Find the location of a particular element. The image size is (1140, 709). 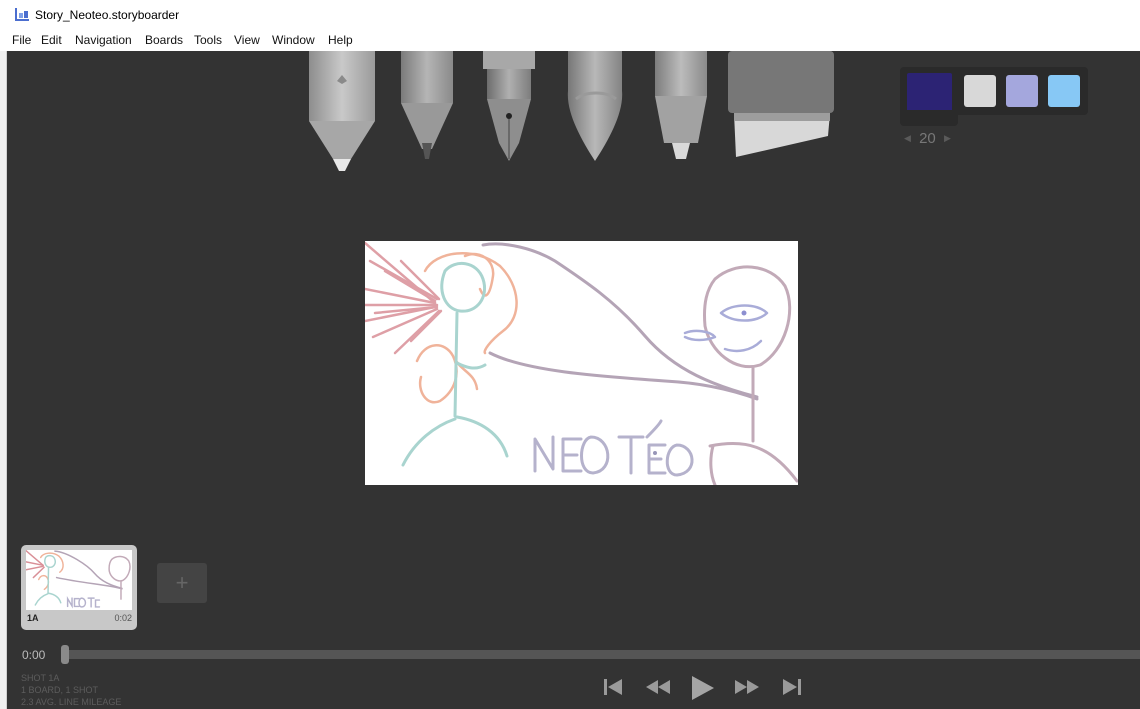

rewind-icon is located at coordinates (658, 687).